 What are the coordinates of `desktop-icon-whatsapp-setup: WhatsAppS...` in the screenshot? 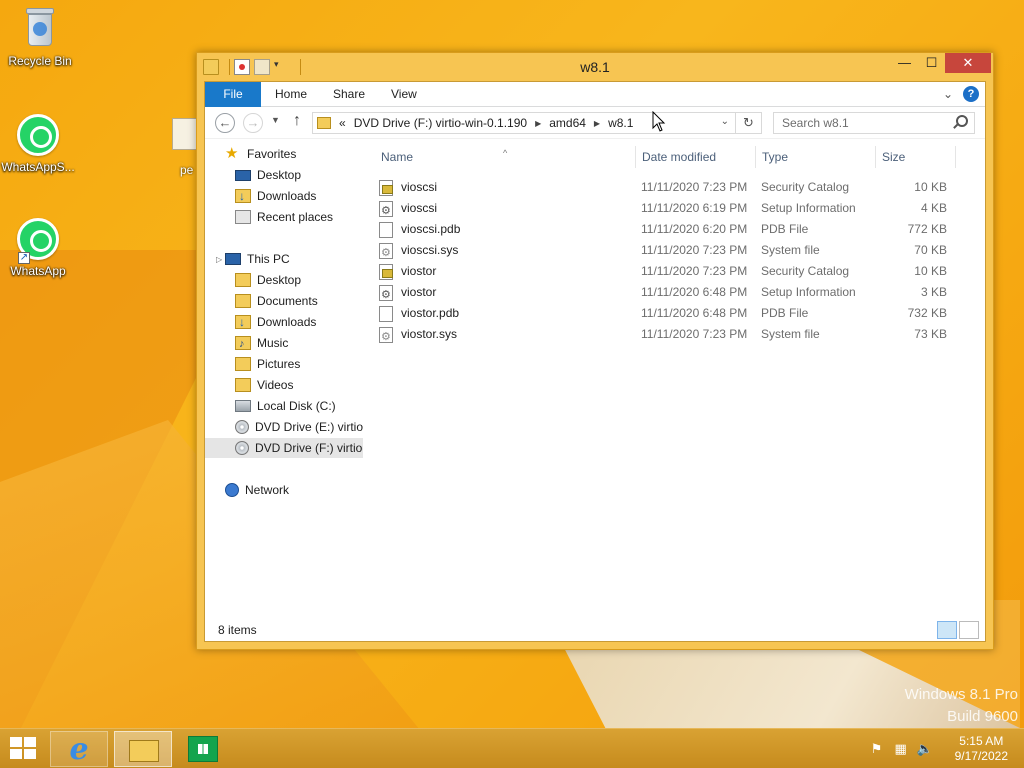 It's located at (38, 144).